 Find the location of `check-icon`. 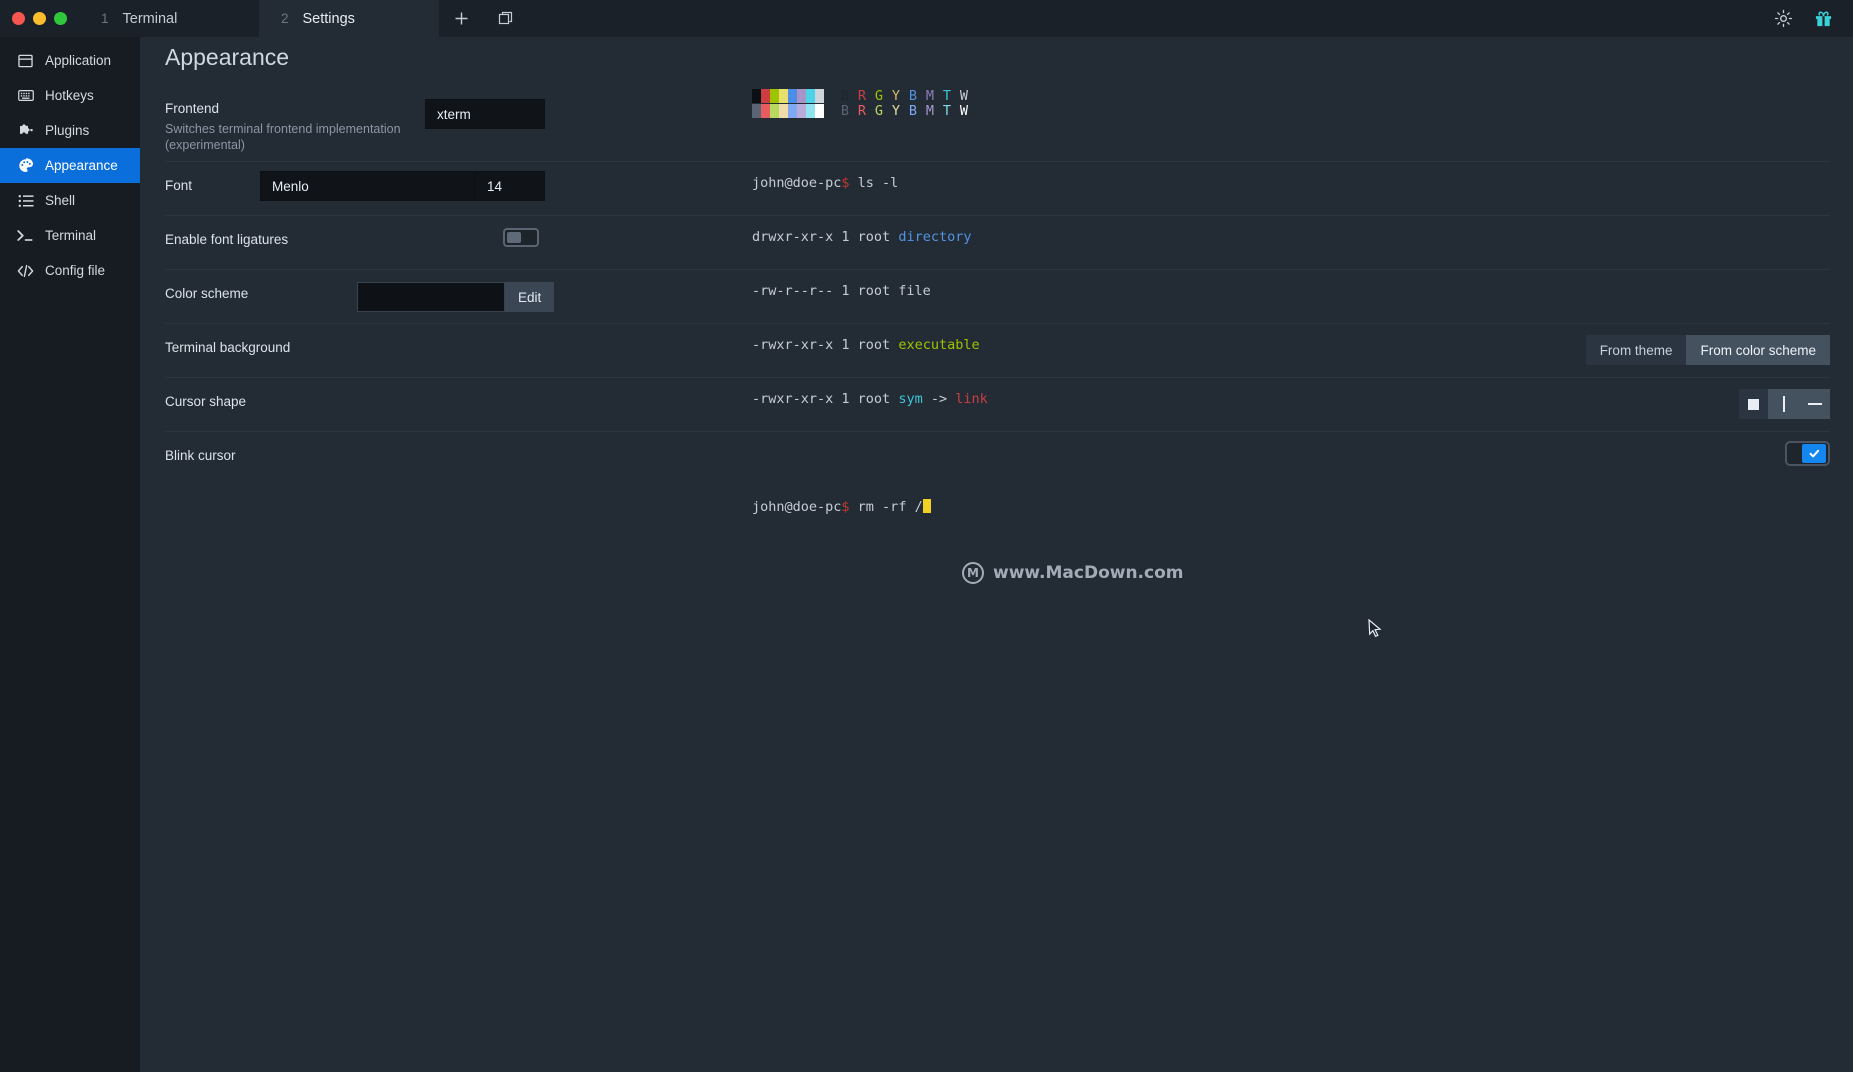

check-icon is located at coordinates (1814, 453).